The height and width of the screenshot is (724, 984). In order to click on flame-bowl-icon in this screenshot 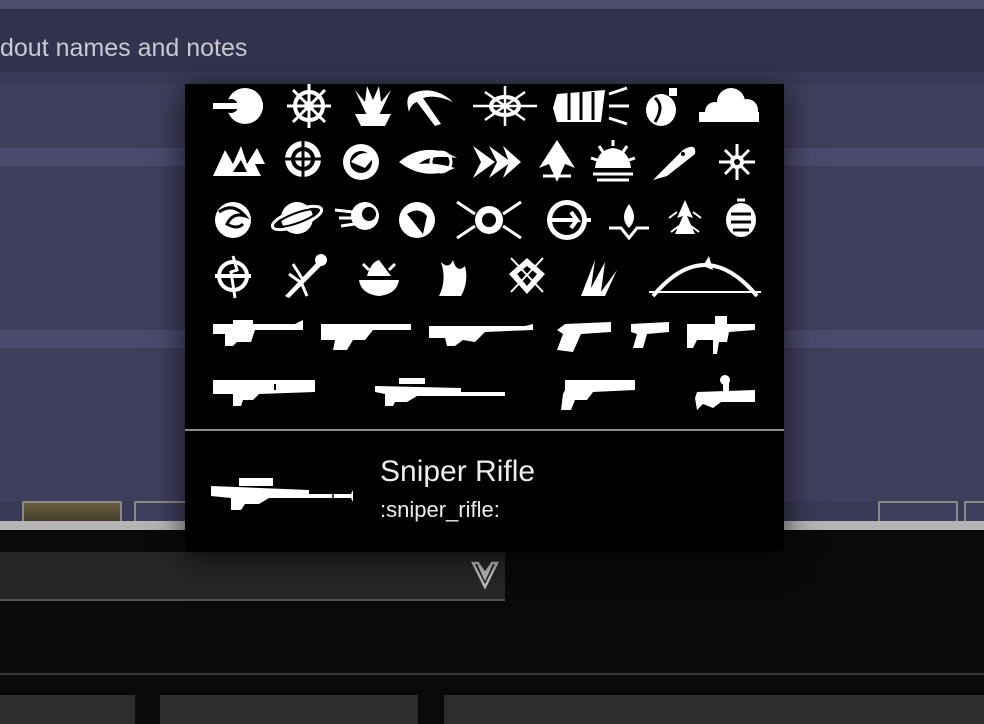, I will do `click(379, 278)`.